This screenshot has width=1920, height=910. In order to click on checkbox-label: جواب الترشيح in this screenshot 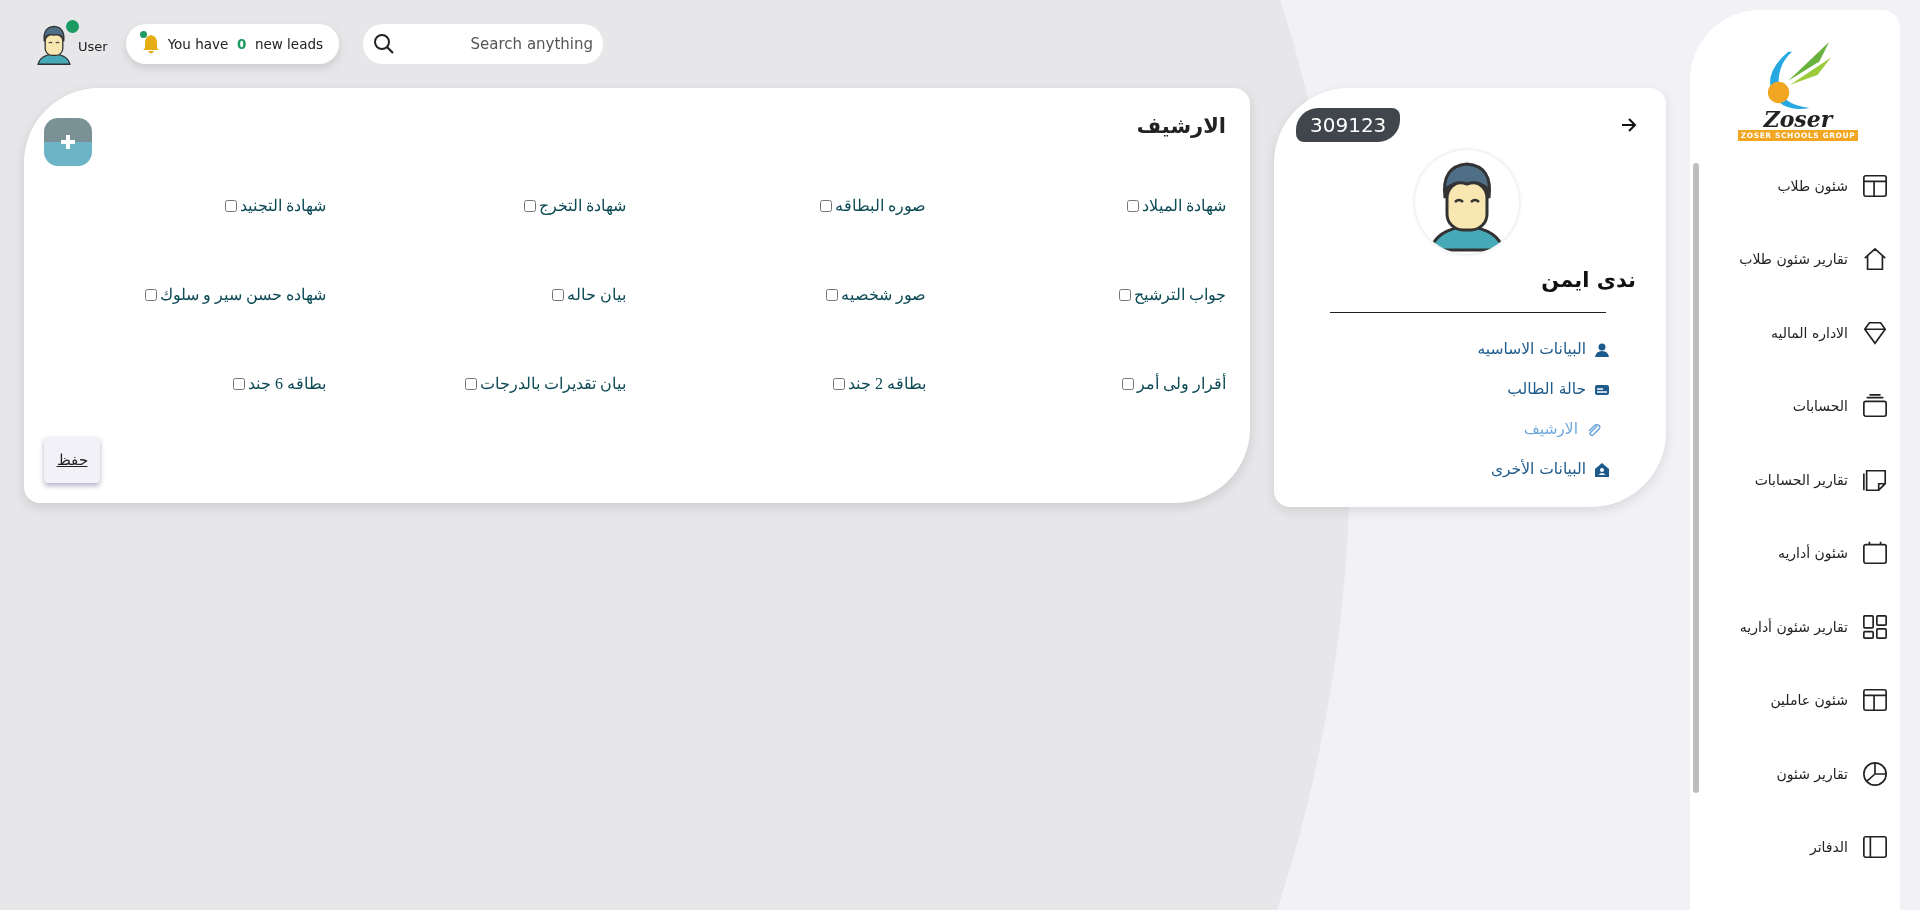, I will do `click(1180, 295)`.